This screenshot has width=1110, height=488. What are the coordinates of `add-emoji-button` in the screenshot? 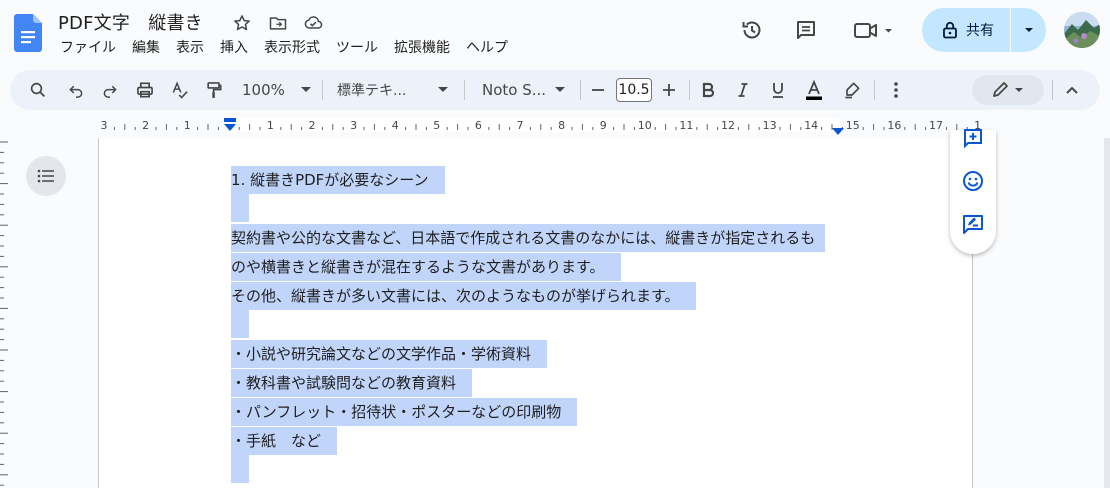 It's located at (973, 181).